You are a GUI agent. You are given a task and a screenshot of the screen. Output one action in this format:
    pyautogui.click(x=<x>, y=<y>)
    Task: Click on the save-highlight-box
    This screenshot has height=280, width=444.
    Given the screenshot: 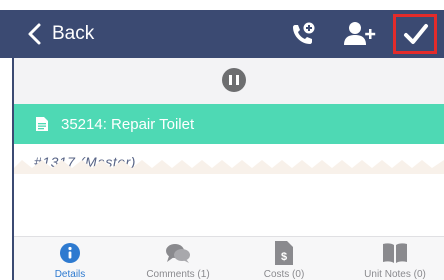 What is the action you would take?
    pyautogui.click(x=415, y=34)
    